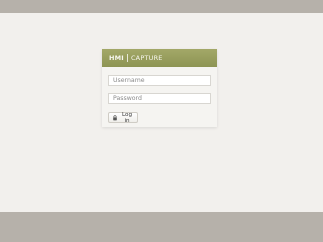 This screenshot has height=242, width=323. Describe the element at coordinates (127, 117) in the screenshot. I see `login-button-label: Log in` at that location.